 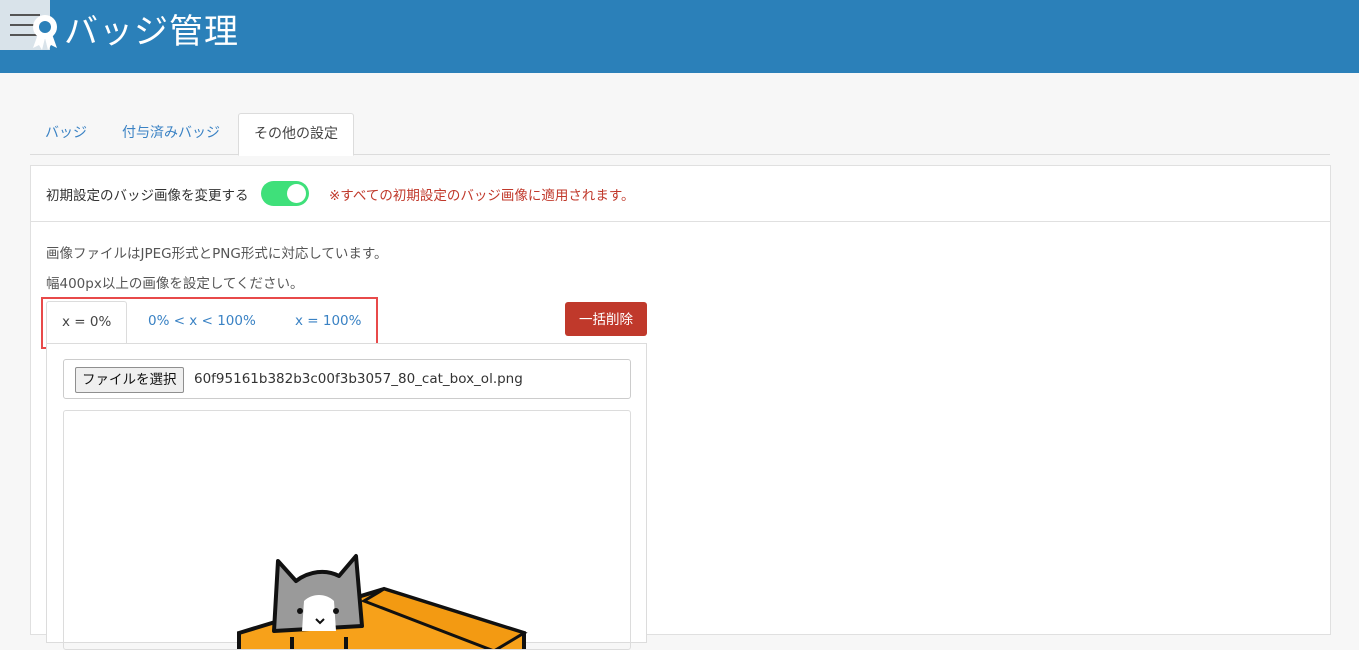 I want to click on tab-x-equals-0: x = 0%, so click(x=87, y=322).